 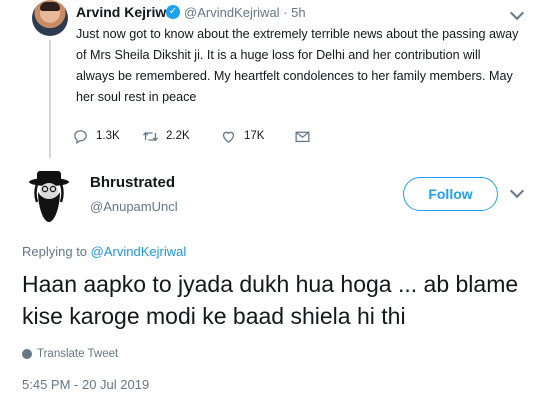 I want to click on translate-tweet-link: Translate Tweet, so click(x=70, y=354).